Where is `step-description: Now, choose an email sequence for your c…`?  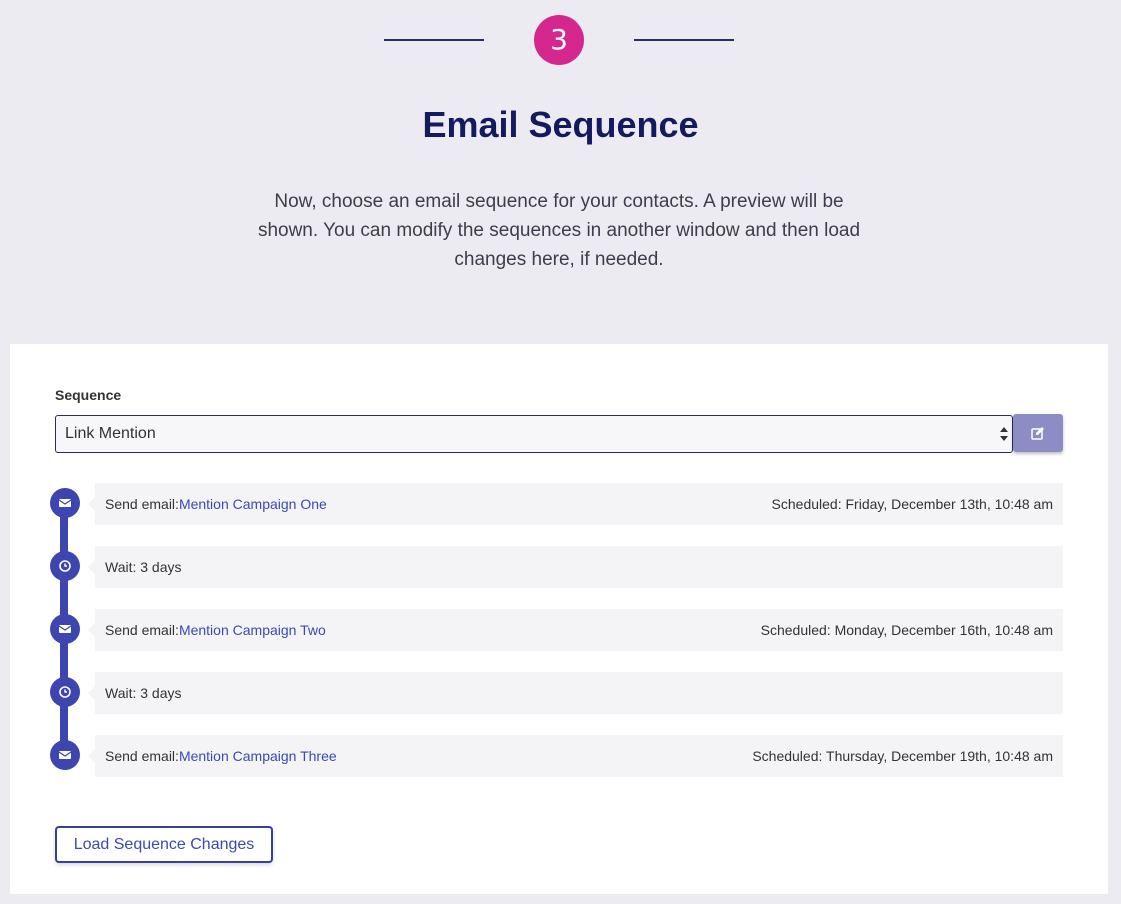 step-description: Now, choose an email sequence for your c… is located at coordinates (559, 230).